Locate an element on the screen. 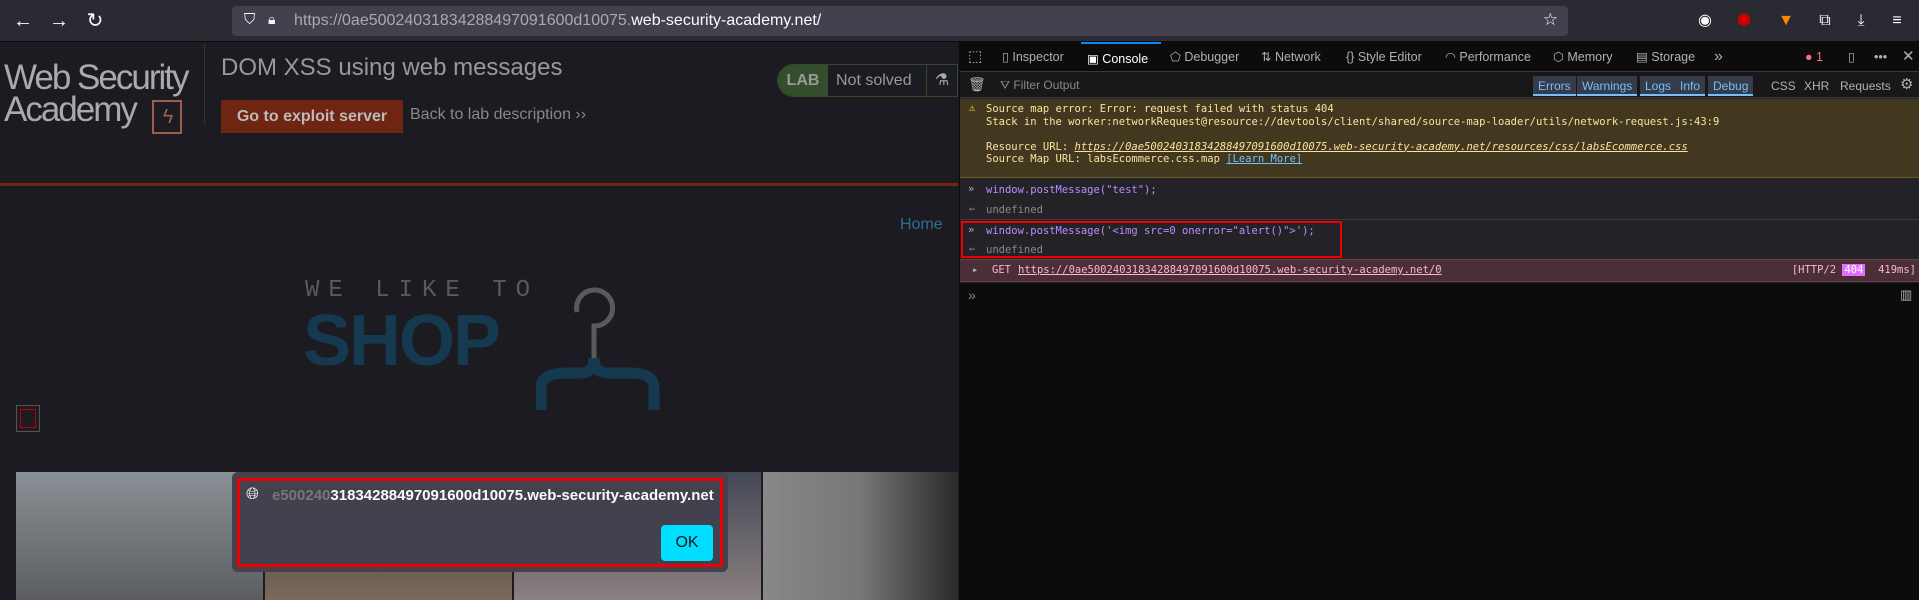 The height and width of the screenshot is (600, 1919). console-input: window.postMessage("test"); is located at coordinates (1071, 190).